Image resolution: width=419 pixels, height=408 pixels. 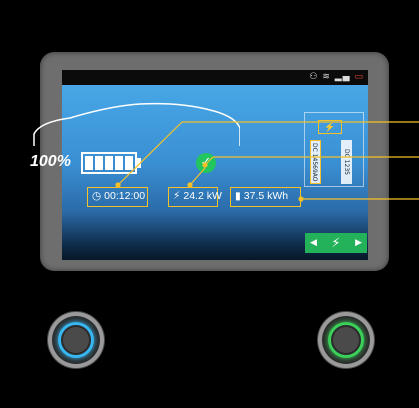 I want to click on right-push-button, so click(x=346, y=340).